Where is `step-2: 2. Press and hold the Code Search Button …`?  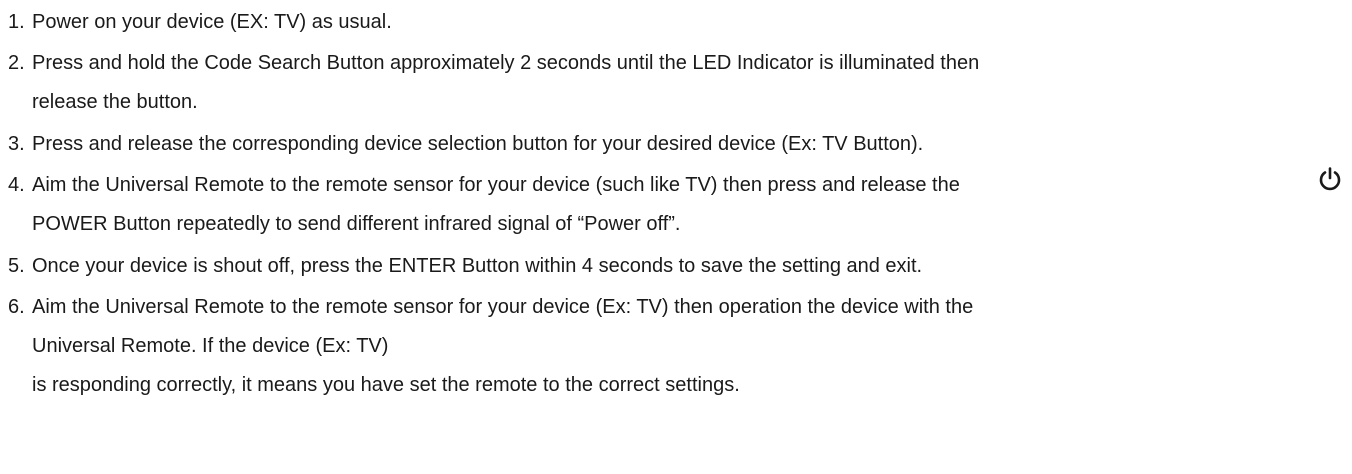
step-2: 2. Press and hold the Code Search Button … is located at coordinates (493, 63).